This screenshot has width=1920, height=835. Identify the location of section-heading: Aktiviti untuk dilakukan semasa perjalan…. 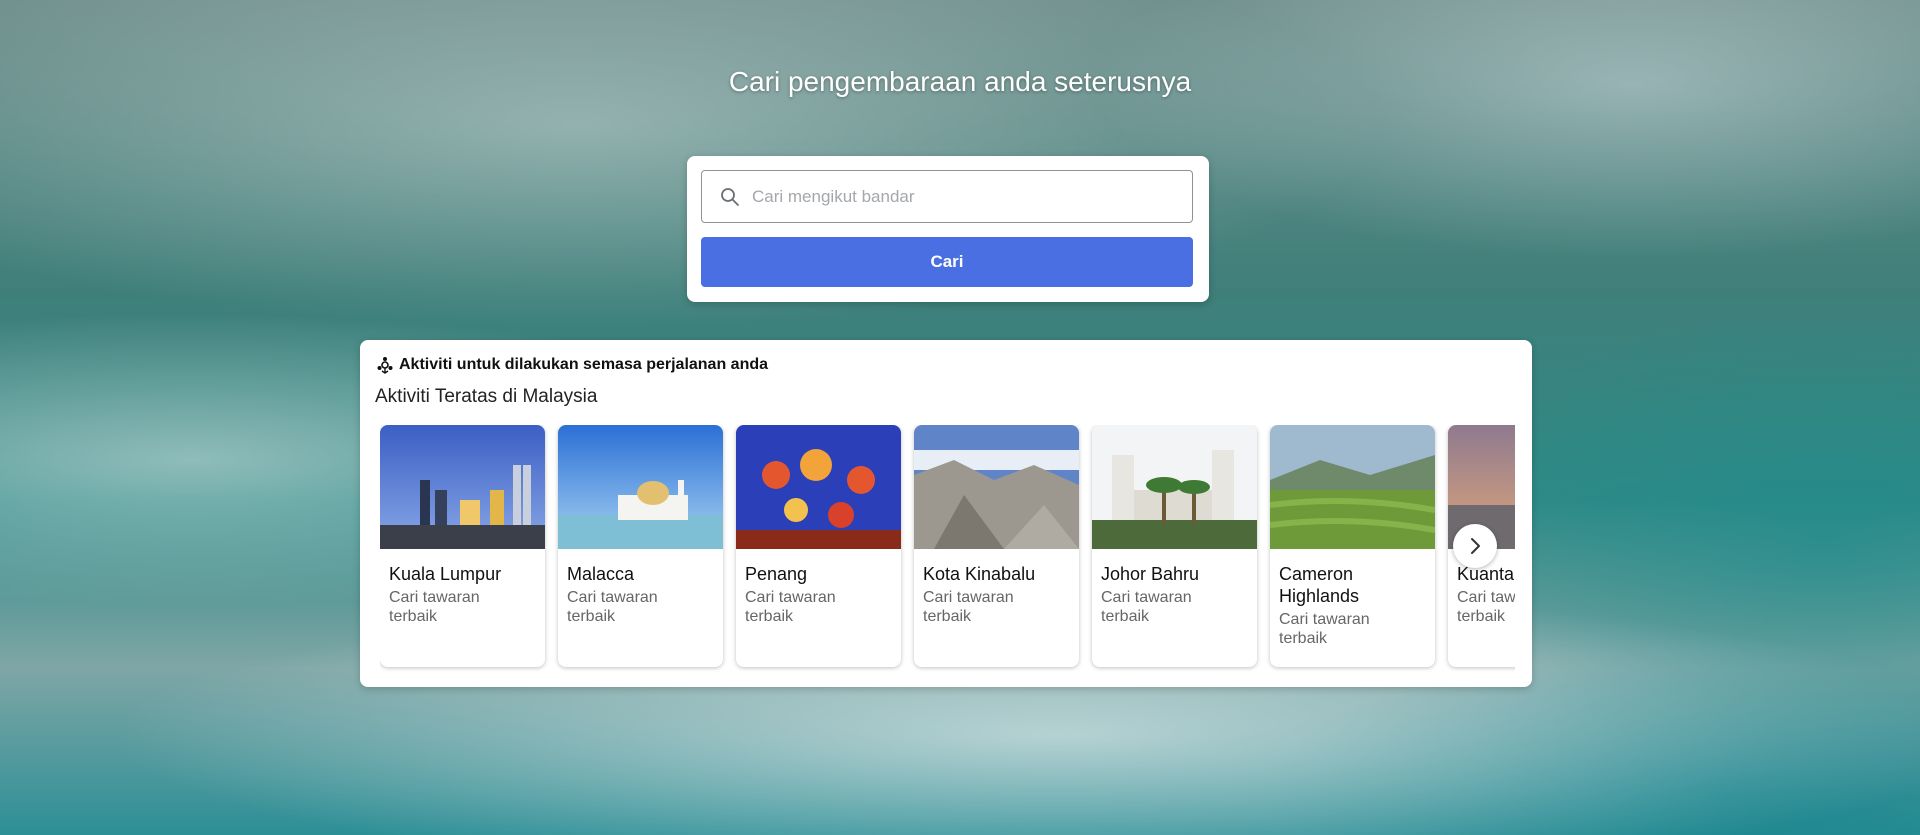
(572, 365).